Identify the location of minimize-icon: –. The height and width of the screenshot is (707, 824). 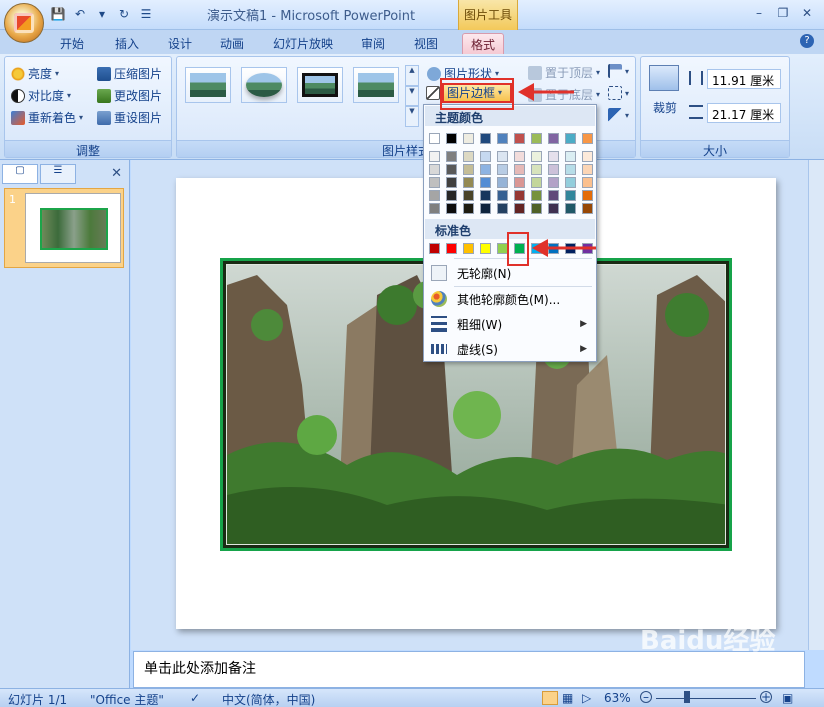
(759, 13).